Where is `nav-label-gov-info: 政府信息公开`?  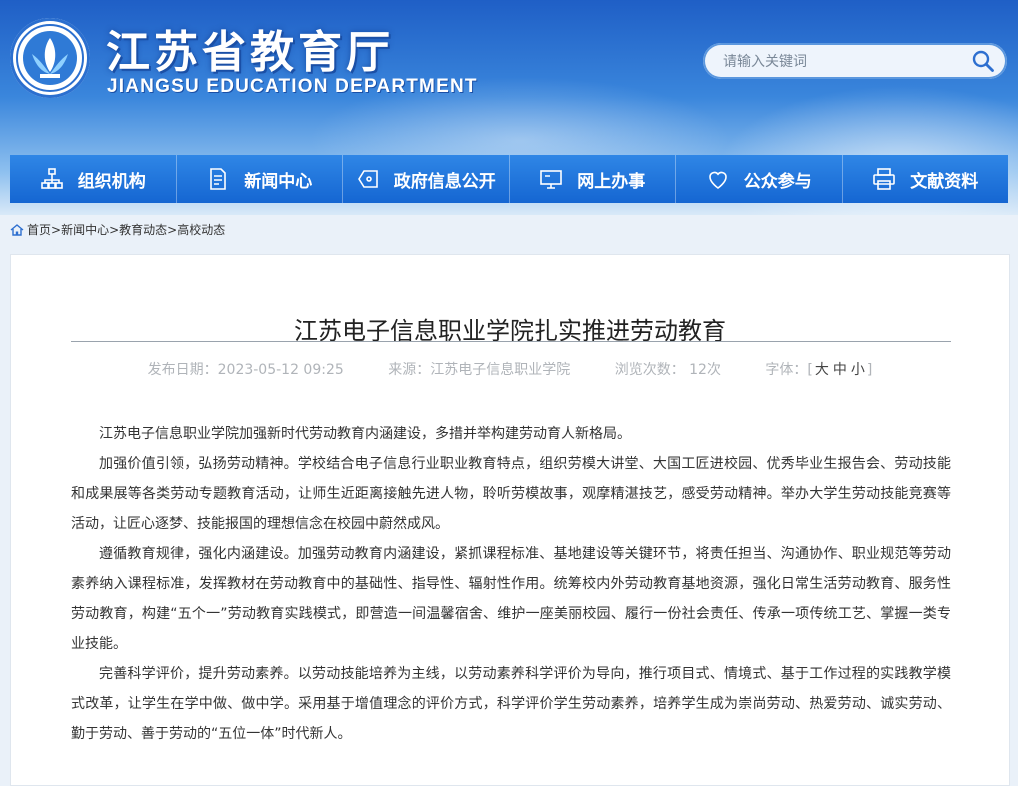 nav-label-gov-info: 政府信息公开 is located at coordinates (444, 181).